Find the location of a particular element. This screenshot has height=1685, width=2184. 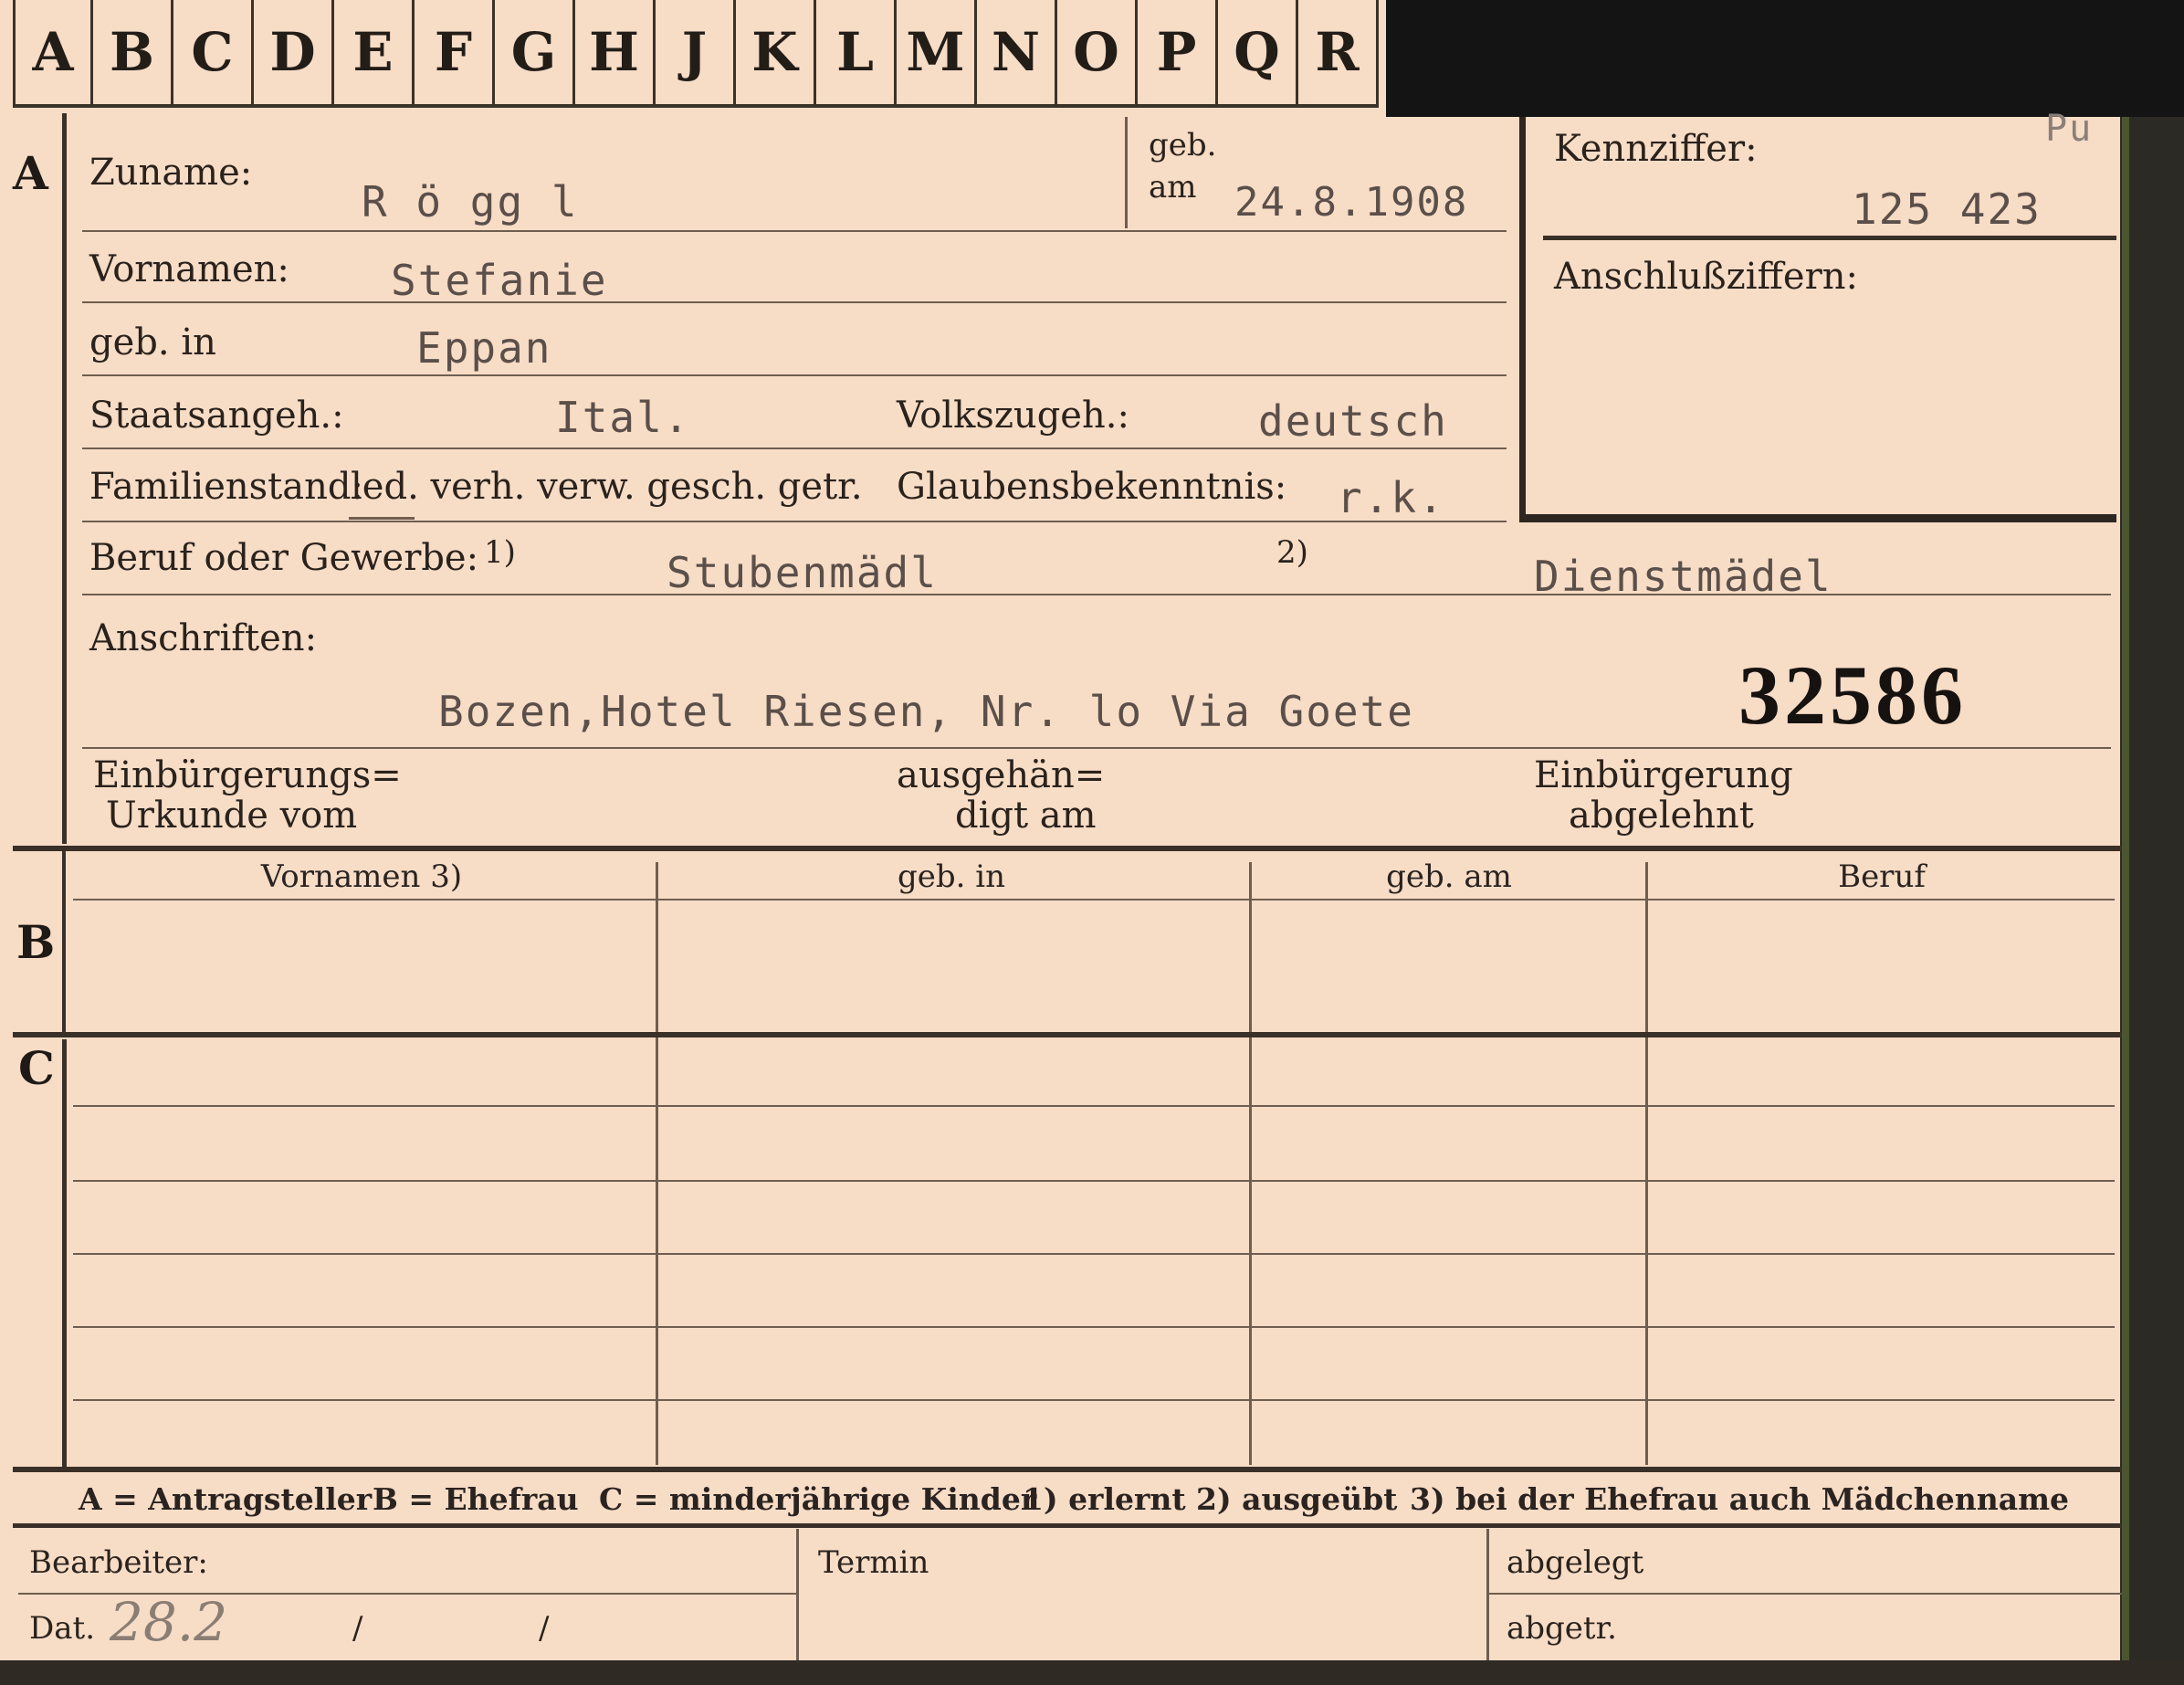

legend-note1: 1) erlernt is located at coordinates (1104, 1499).